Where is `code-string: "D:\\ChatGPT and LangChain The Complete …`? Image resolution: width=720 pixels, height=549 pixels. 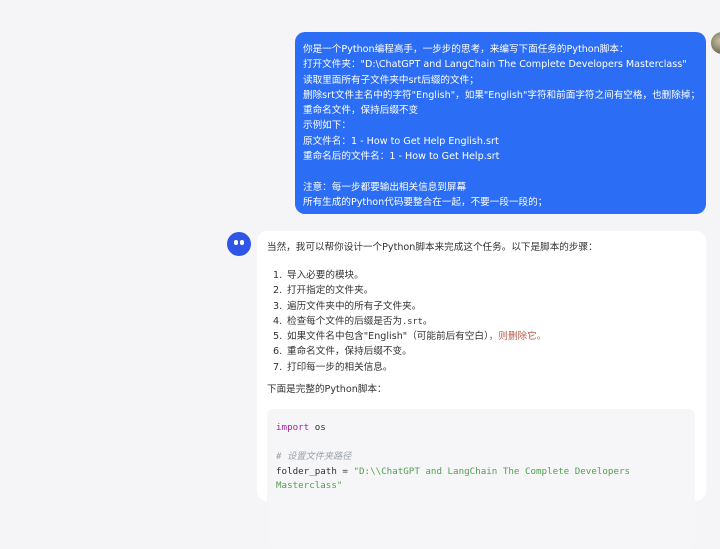 code-string: "D:\\ChatGPT and LangChain The Complete … is located at coordinates (492, 471).